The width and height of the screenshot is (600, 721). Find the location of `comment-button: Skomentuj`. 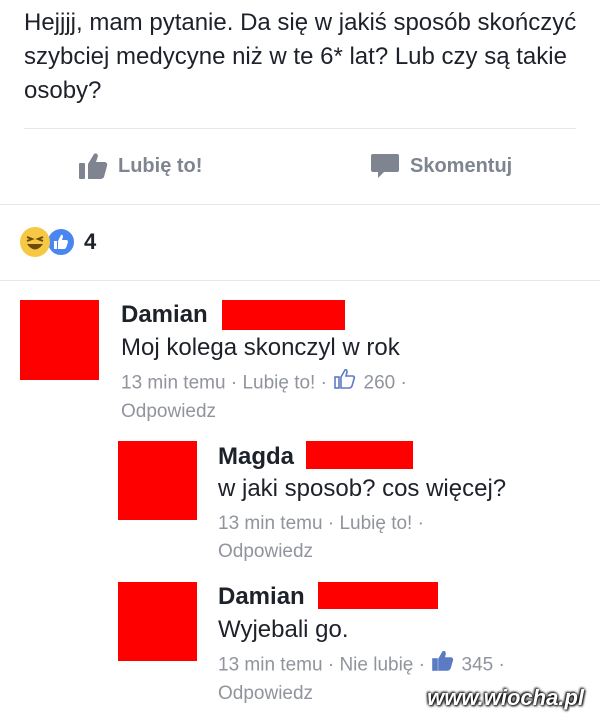

comment-button: Skomentuj is located at coordinates (441, 166).